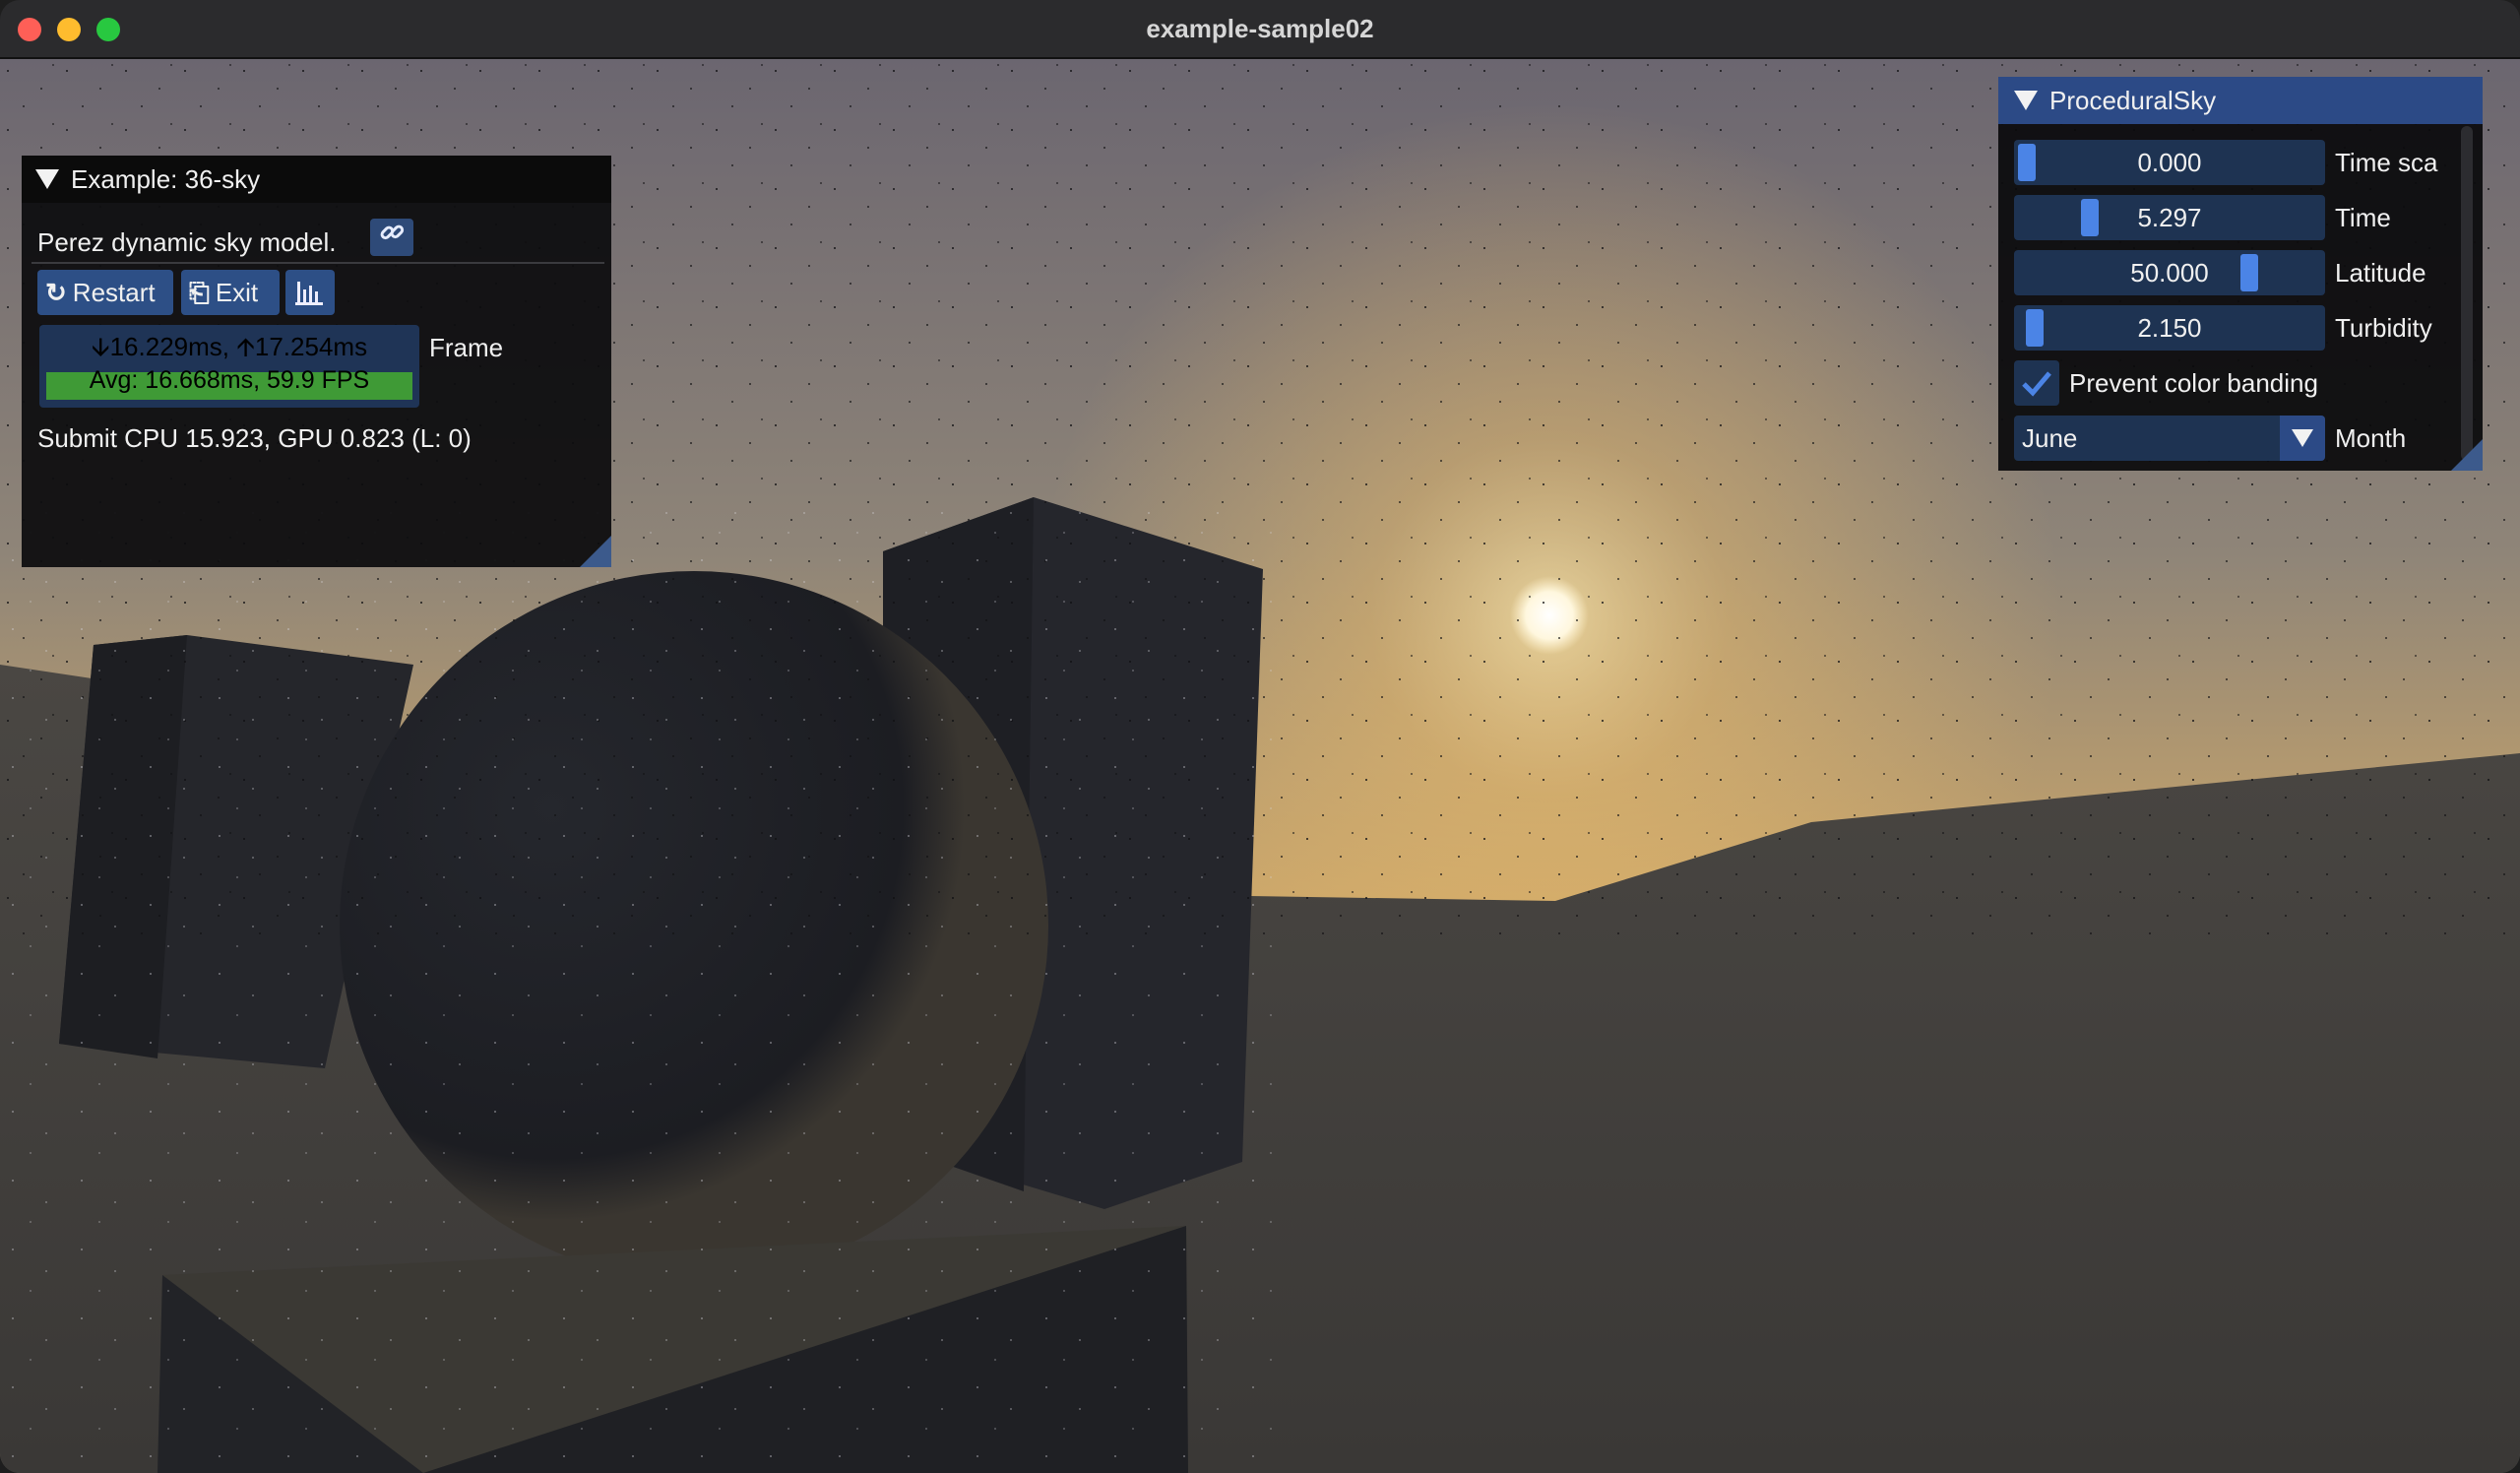 This screenshot has height=1473, width=2520. I want to click on time-scale-row: 0.000 Time sca, so click(2245, 162).